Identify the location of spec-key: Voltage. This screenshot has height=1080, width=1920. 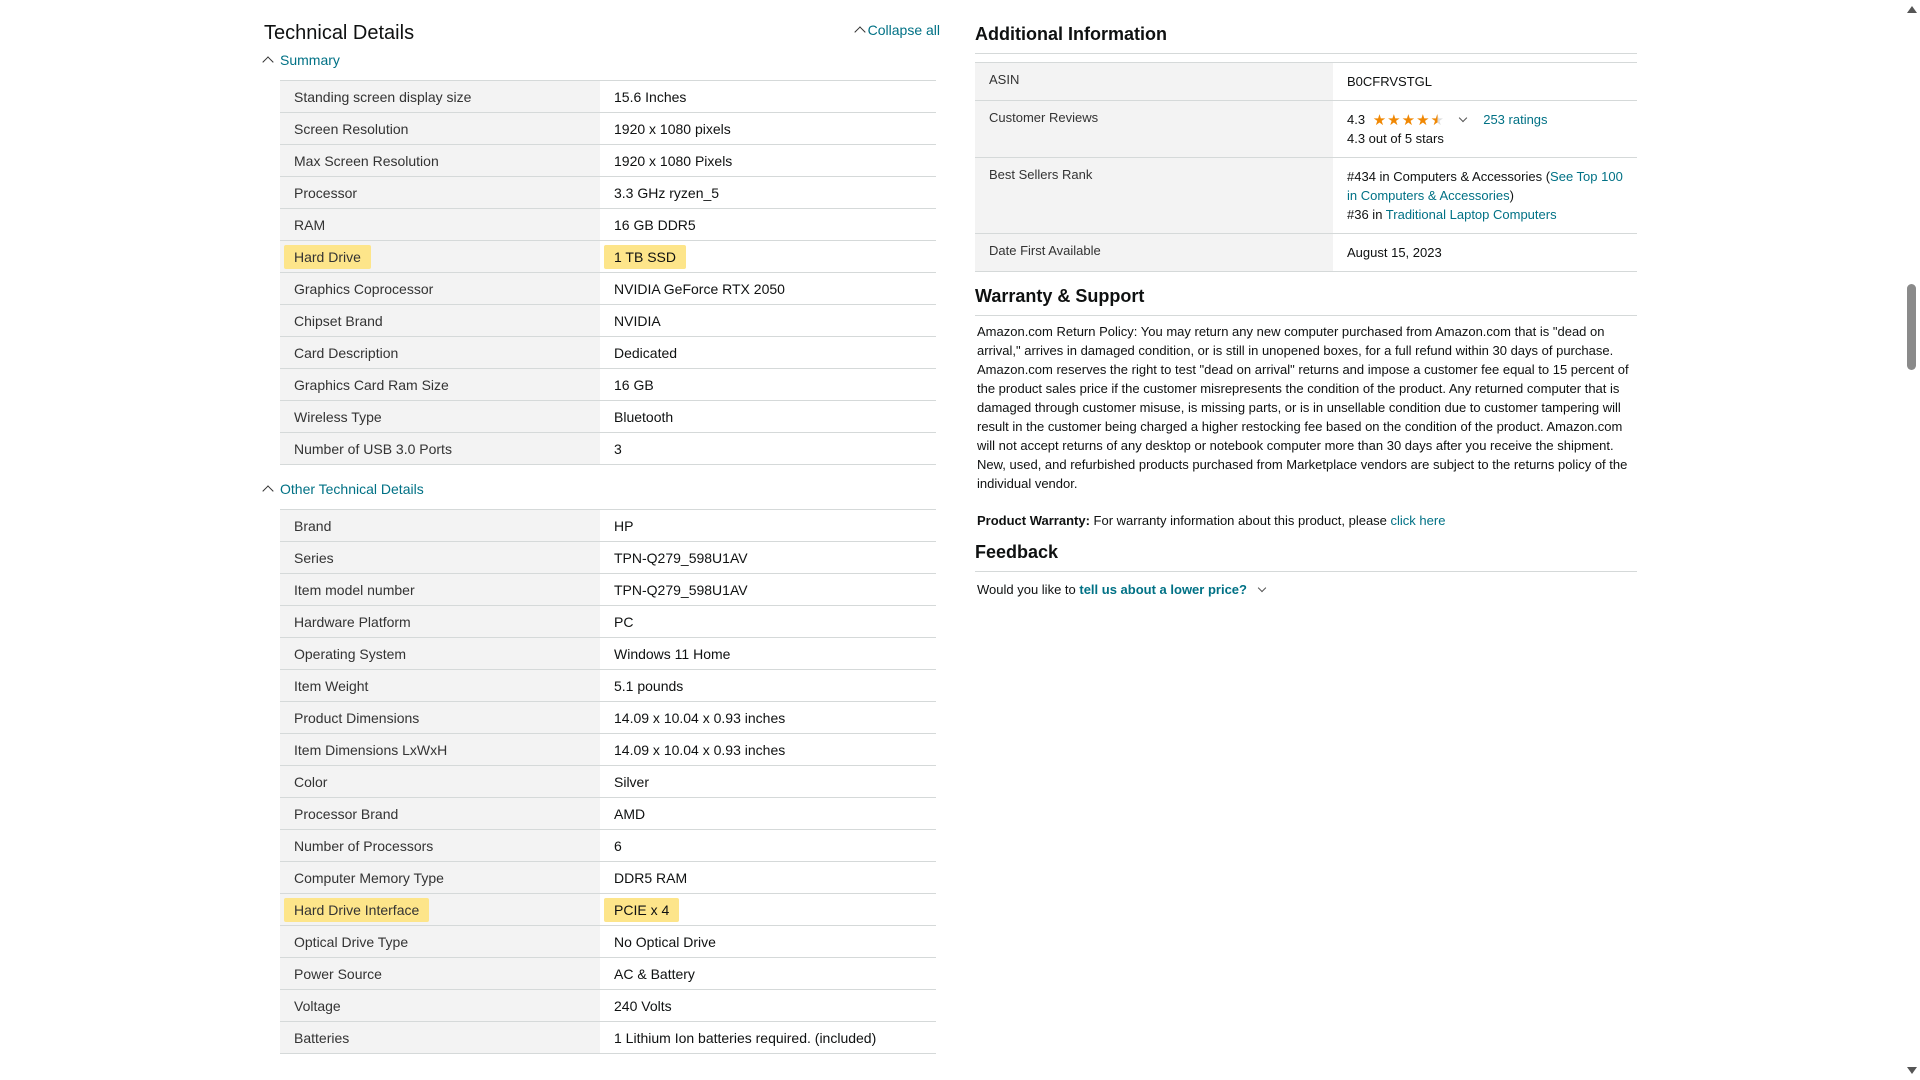
(440, 1005).